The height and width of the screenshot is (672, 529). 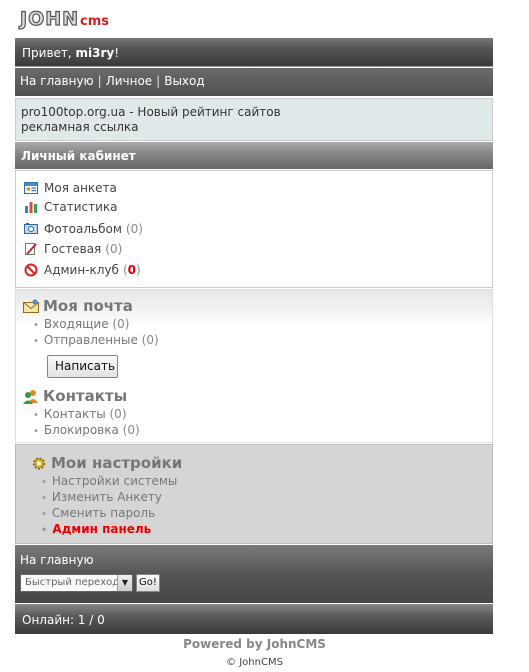 I want to click on settings-item-system: Настройки системы, so click(x=109, y=481).